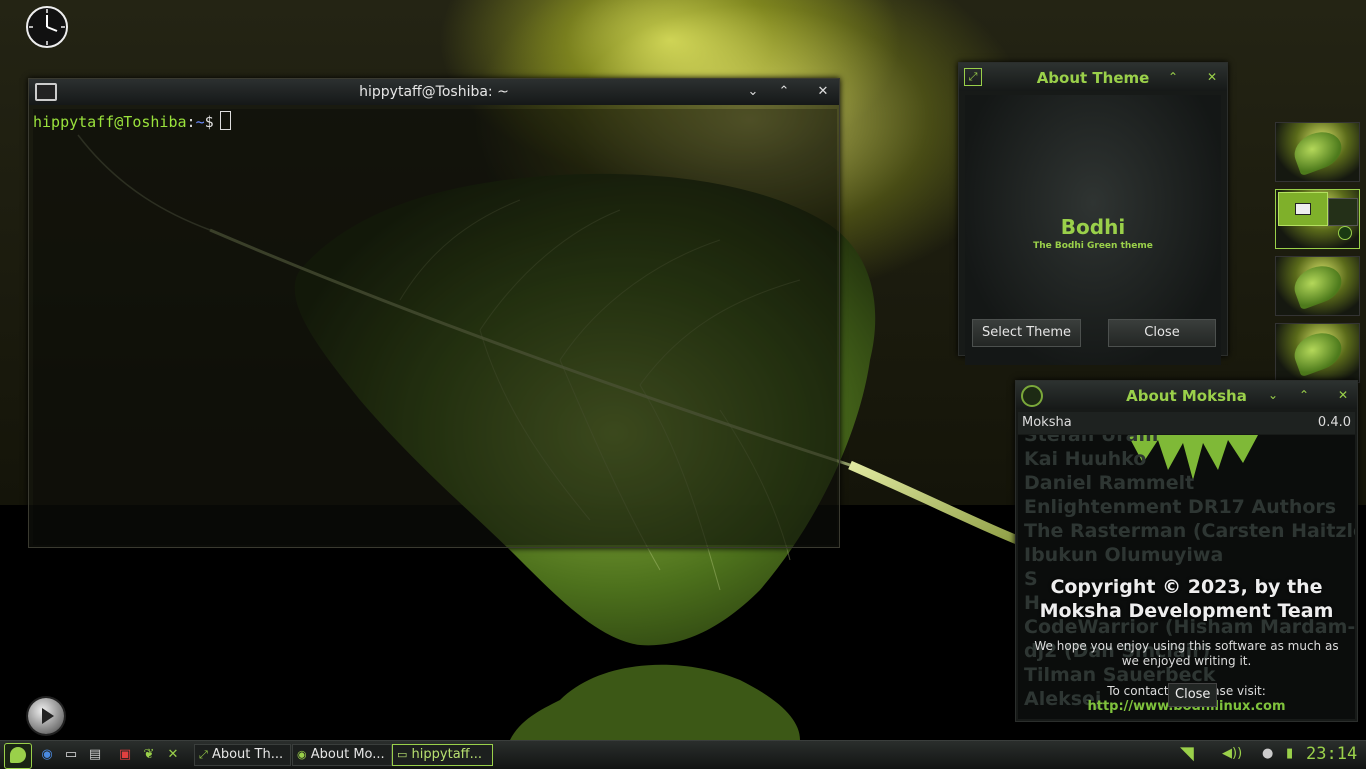  I want to click on about-moksha-titlebar: About Moksha ⌄ ⌃ ✕, so click(1186, 395).